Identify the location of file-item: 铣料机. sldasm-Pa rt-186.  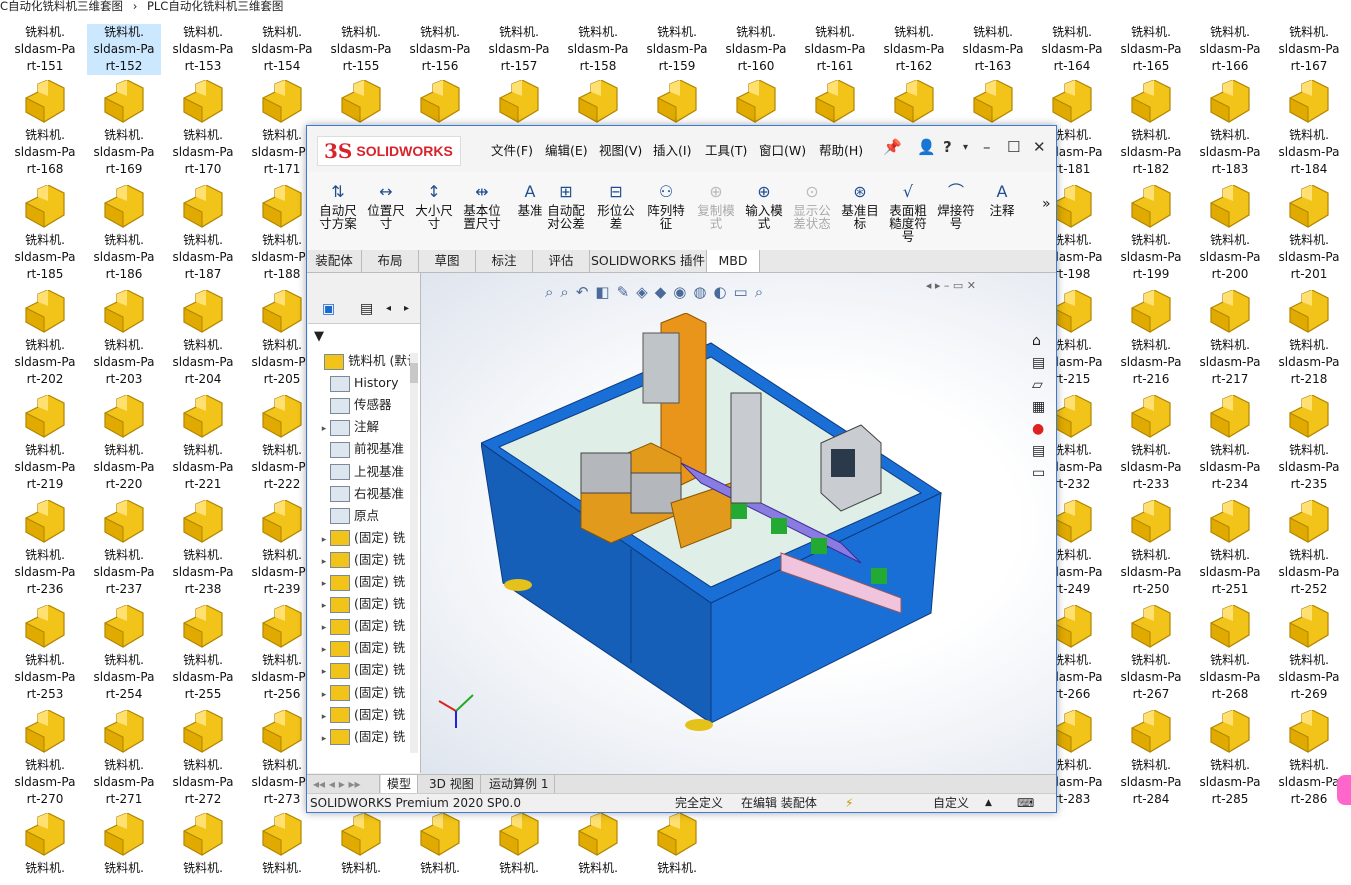
(124, 234).